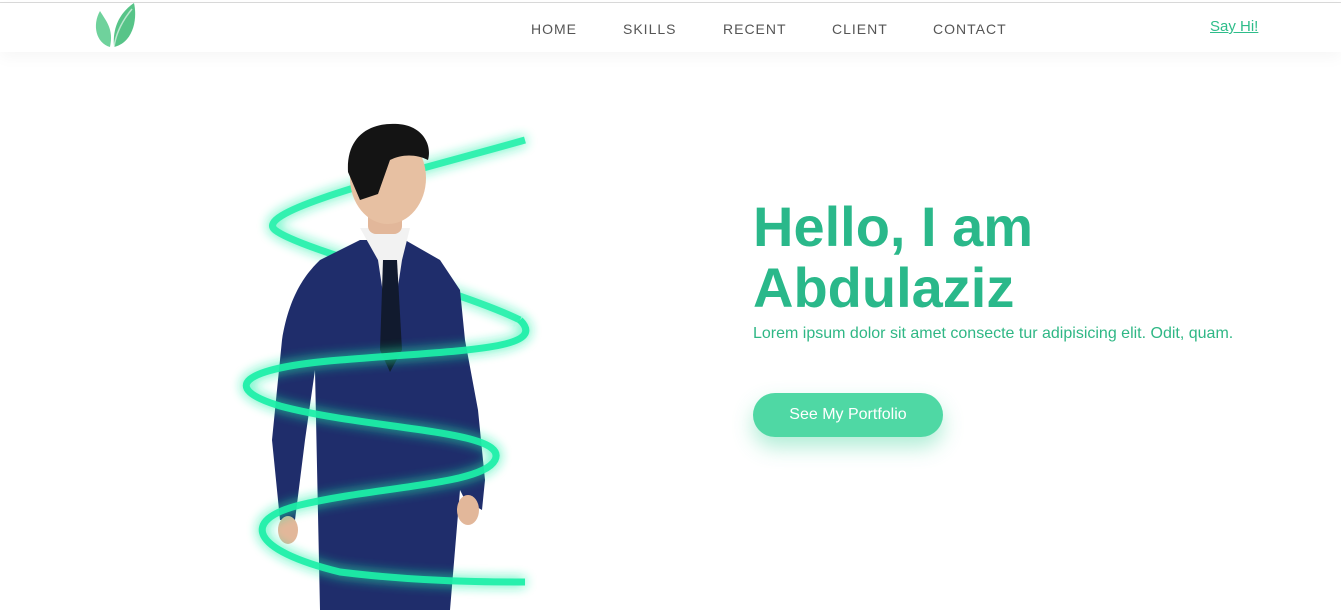 The image size is (1341, 610). What do you see at coordinates (893, 226) in the screenshot?
I see `hero-title-line1: Hello, I am` at bounding box center [893, 226].